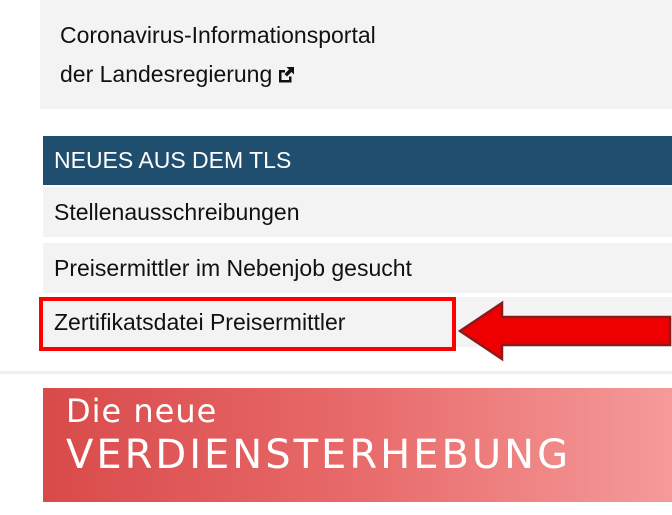 The height and width of the screenshot is (515, 672). I want to click on portal-link-line2-wrap: der Landesregierung, so click(218, 76).